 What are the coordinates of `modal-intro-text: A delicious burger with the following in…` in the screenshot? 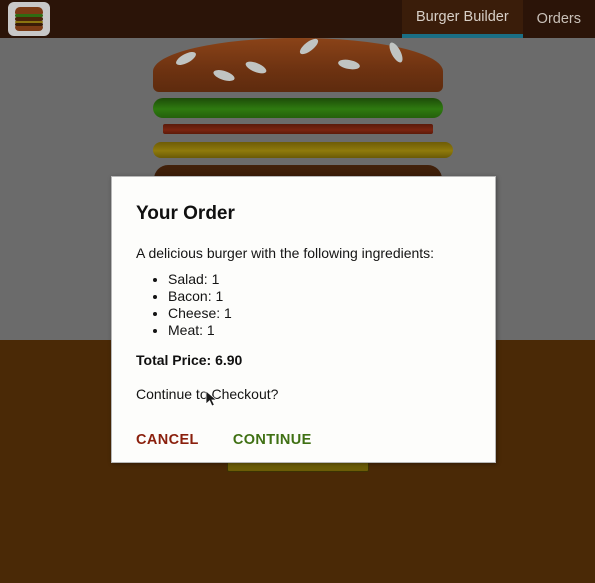 It's located at (285, 253).